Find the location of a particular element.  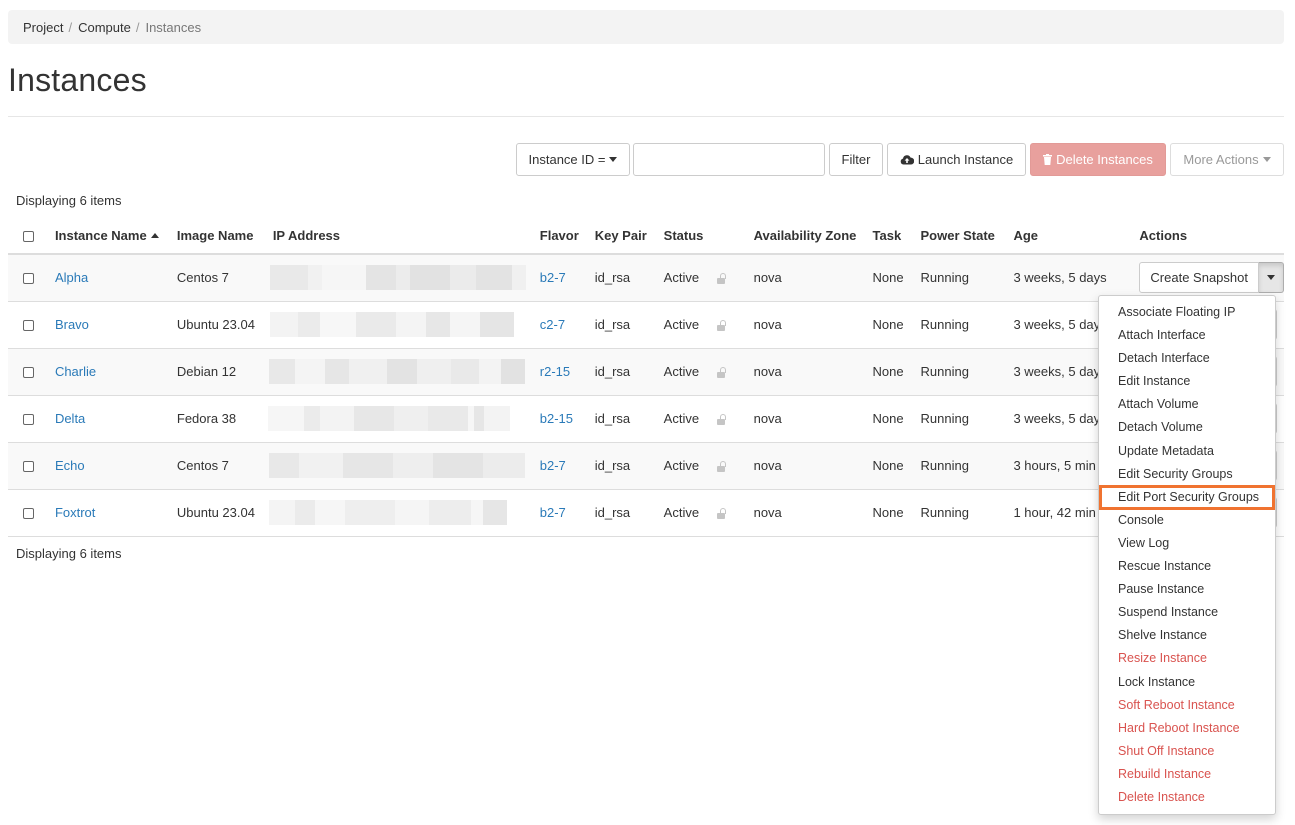

flavor-link: c2-7 is located at coordinates (552, 324).